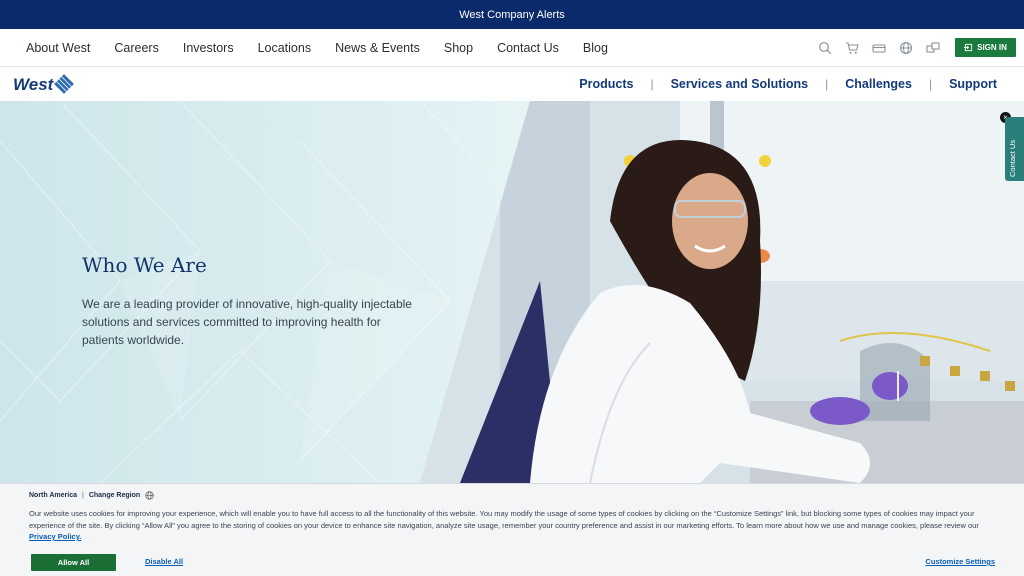 Image resolution: width=1024 pixels, height=576 pixels. What do you see at coordinates (285, 48) in the screenshot?
I see `nav-locations: Locations` at bounding box center [285, 48].